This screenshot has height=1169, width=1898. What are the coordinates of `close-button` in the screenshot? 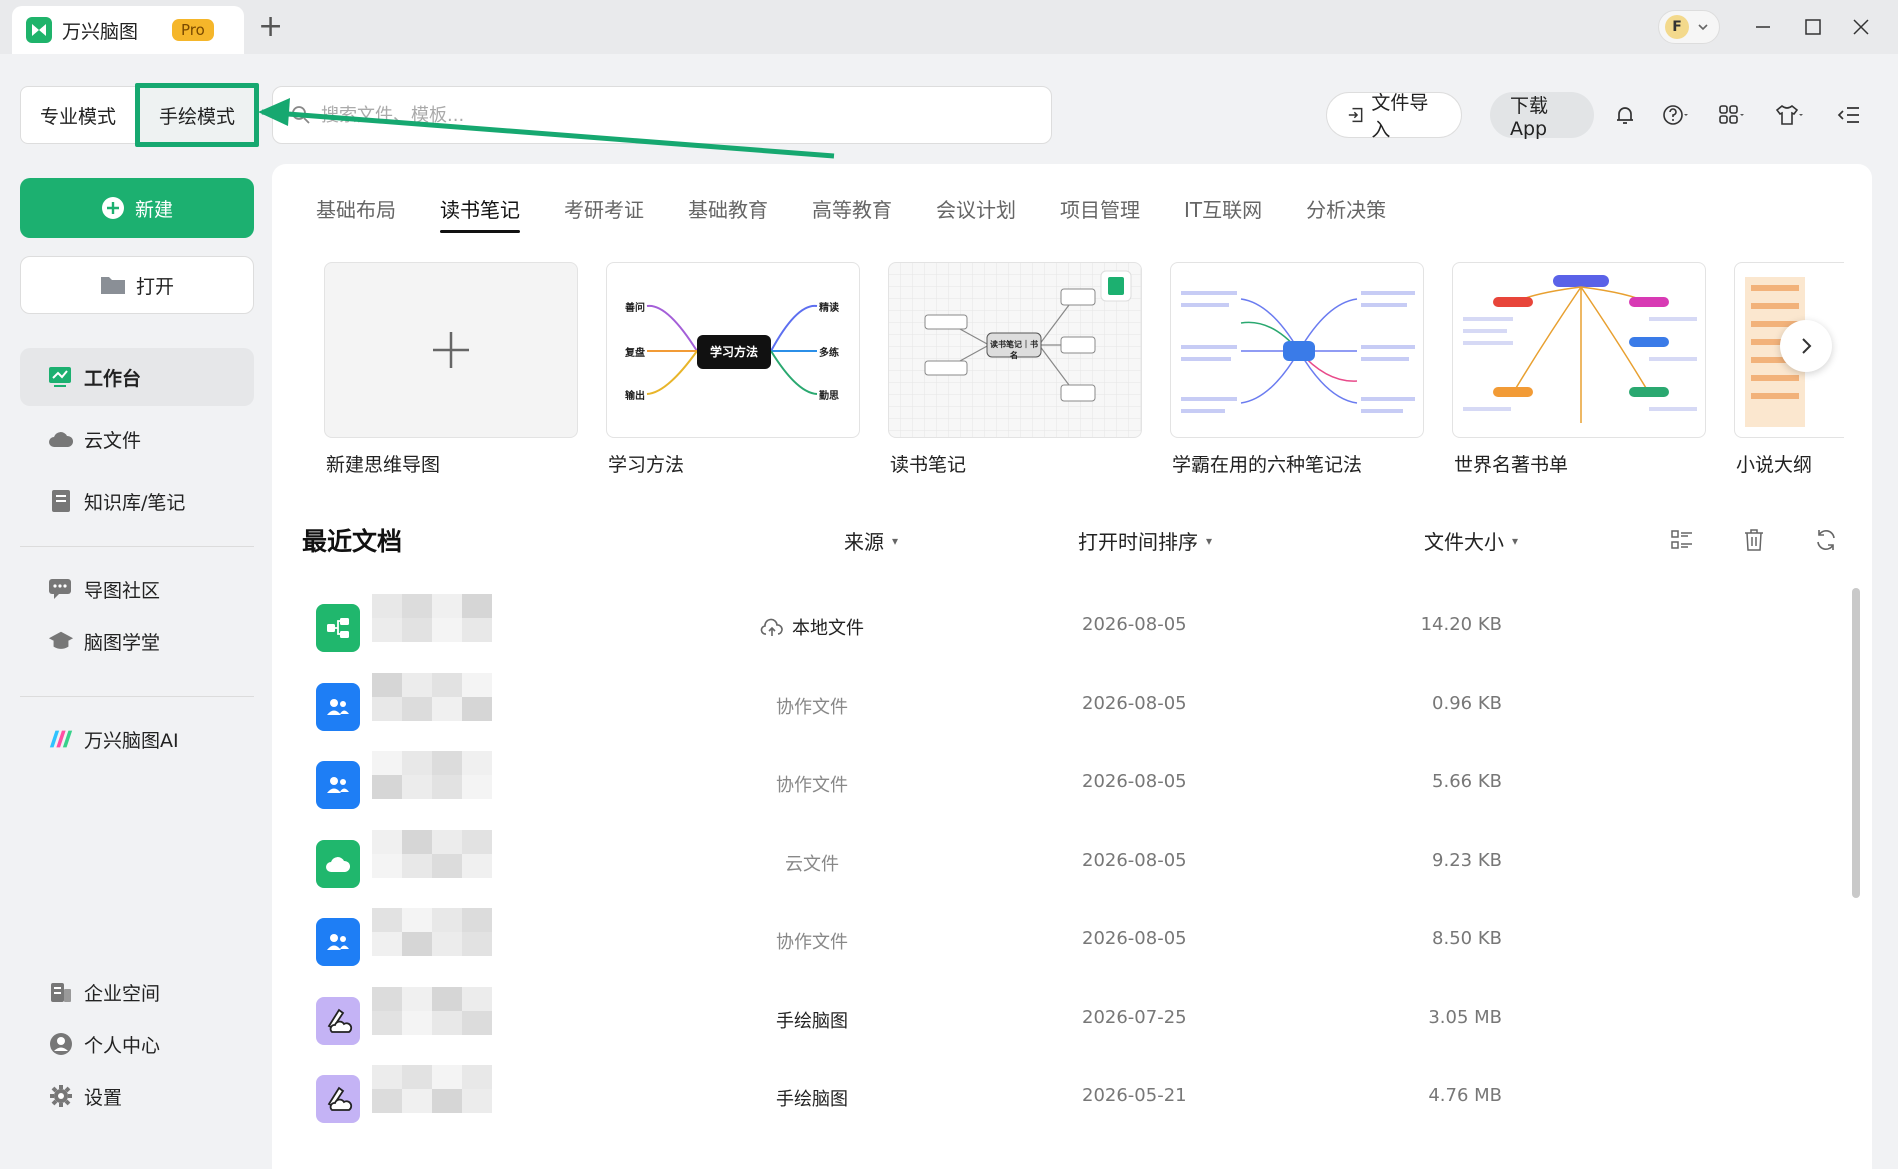 It's located at (1861, 27).